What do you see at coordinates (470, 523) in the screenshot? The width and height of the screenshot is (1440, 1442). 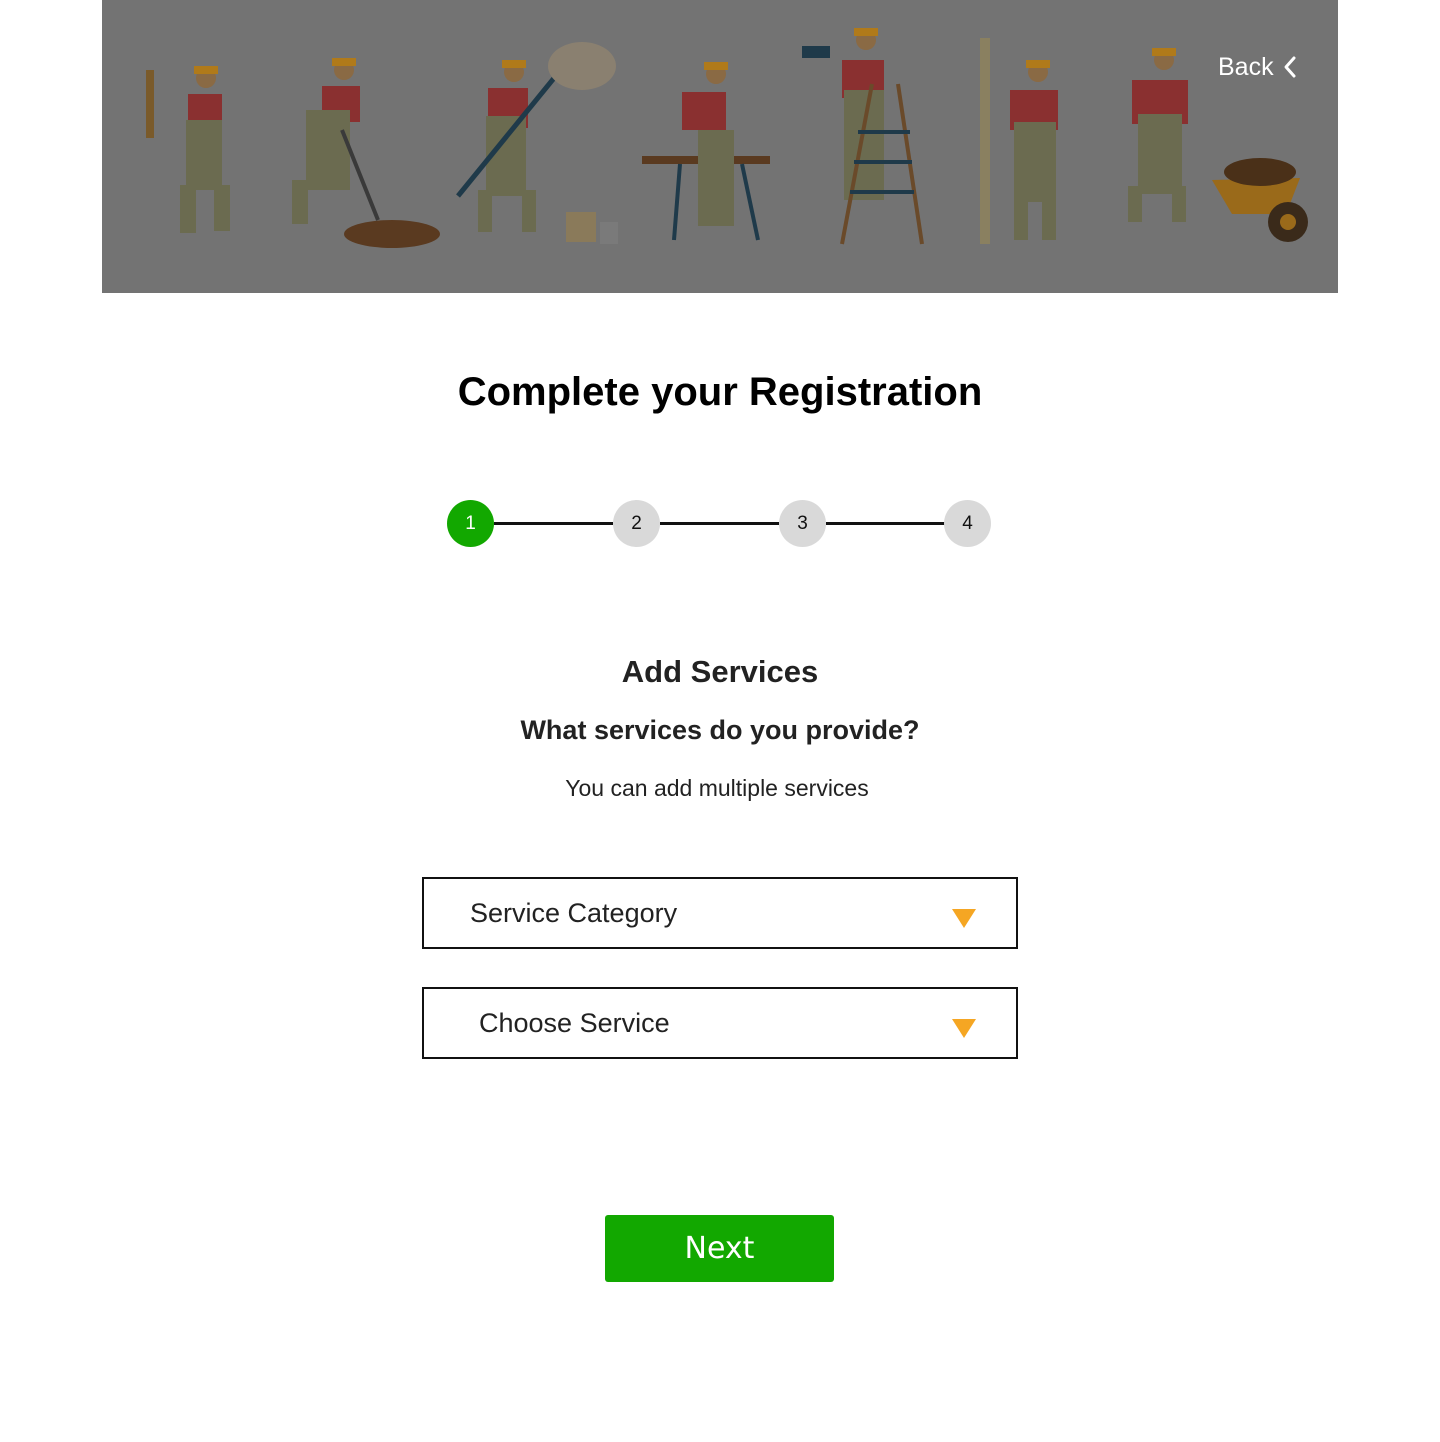 I see `step-1: 1` at bounding box center [470, 523].